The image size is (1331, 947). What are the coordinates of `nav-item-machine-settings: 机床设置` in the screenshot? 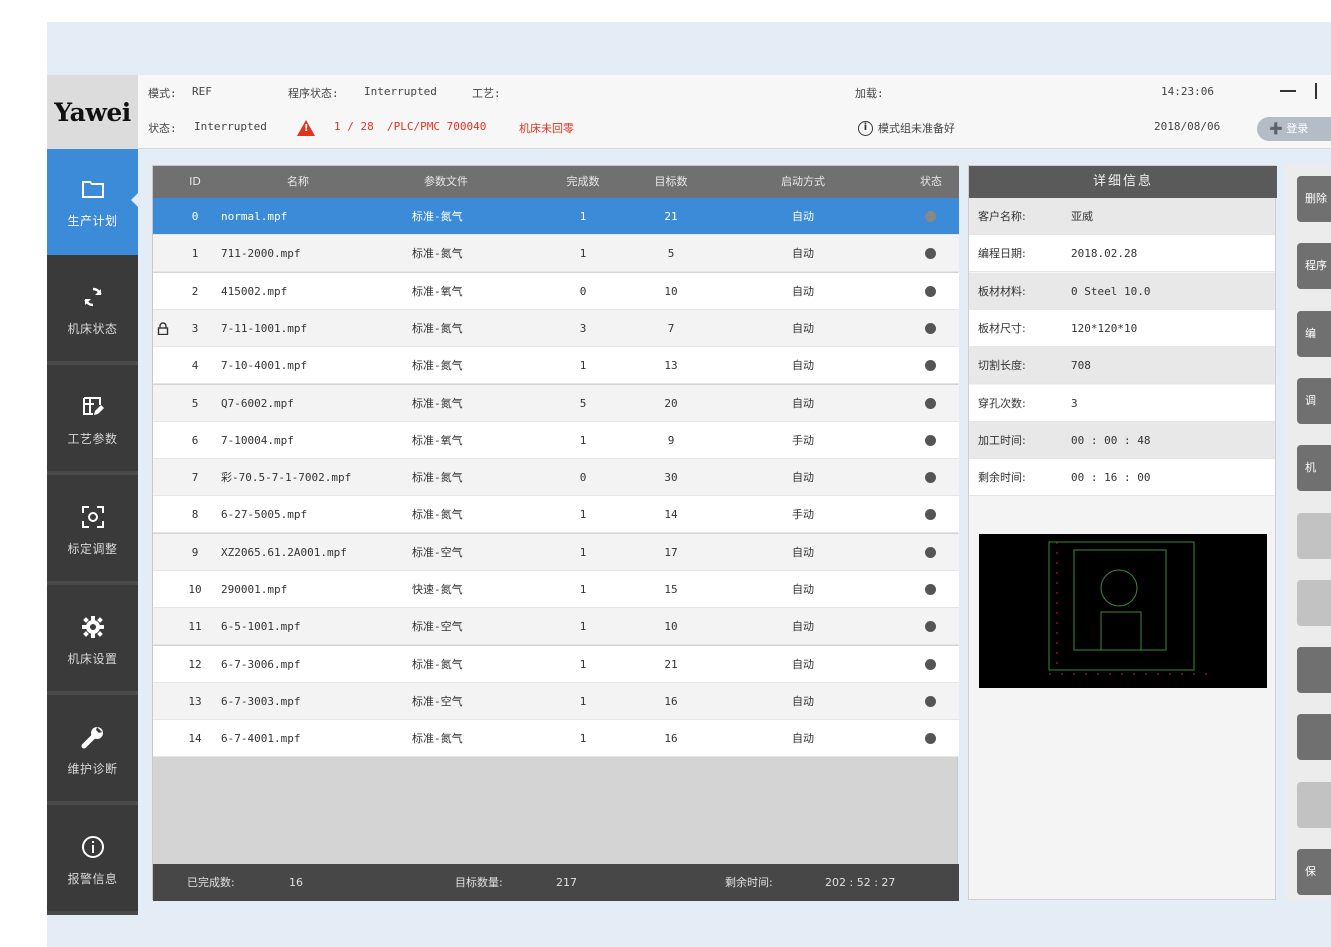 It's located at (92, 642).